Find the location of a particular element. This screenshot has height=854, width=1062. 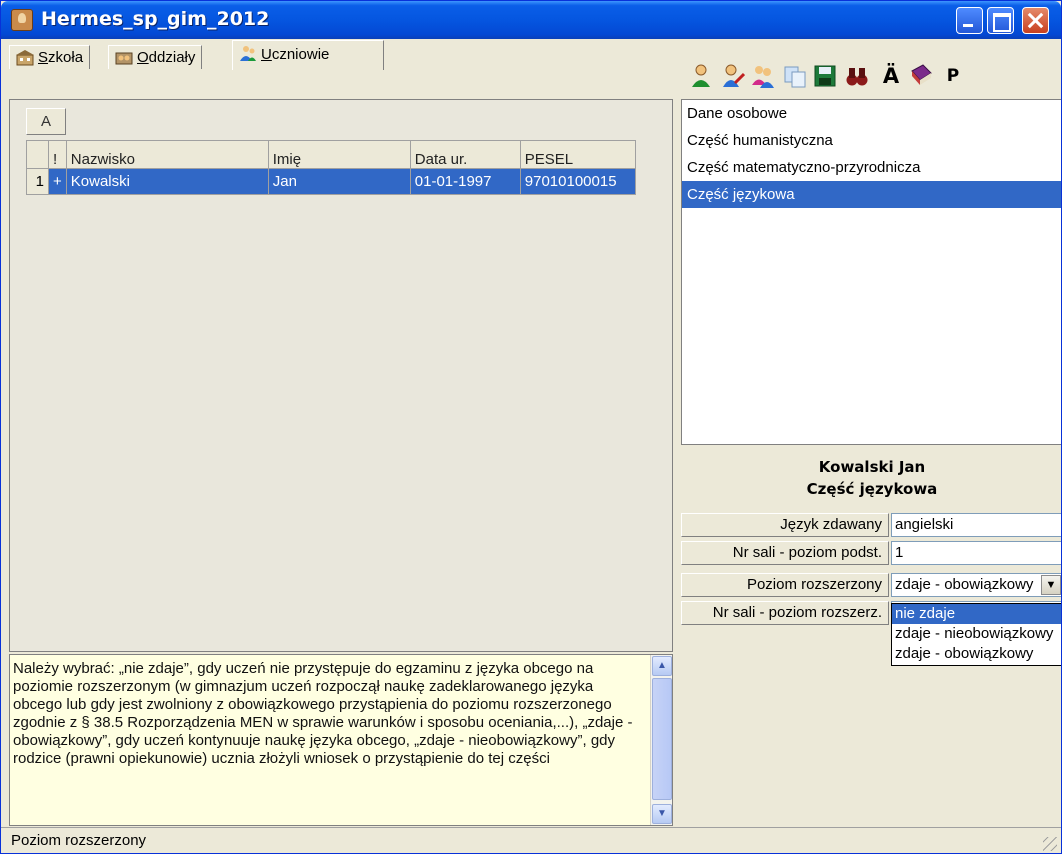

app-icon is located at coordinates (22, 20).